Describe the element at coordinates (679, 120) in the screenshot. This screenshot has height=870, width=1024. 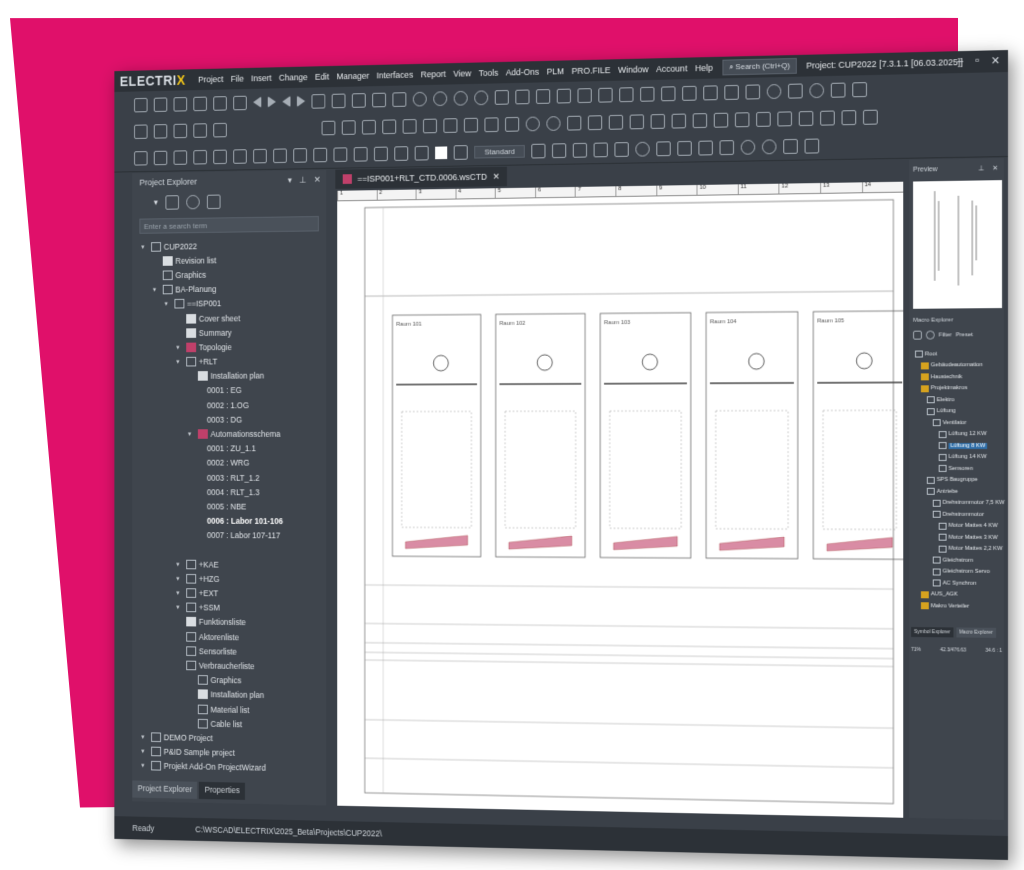
I see `attribute-icon` at that location.